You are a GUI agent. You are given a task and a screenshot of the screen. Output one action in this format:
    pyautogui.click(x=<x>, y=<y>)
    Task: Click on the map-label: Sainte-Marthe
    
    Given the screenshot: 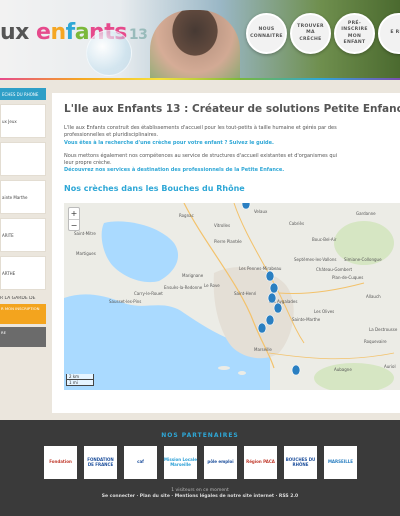 What is the action you would take?
    pyautogui.click(x=306, y=319)
    